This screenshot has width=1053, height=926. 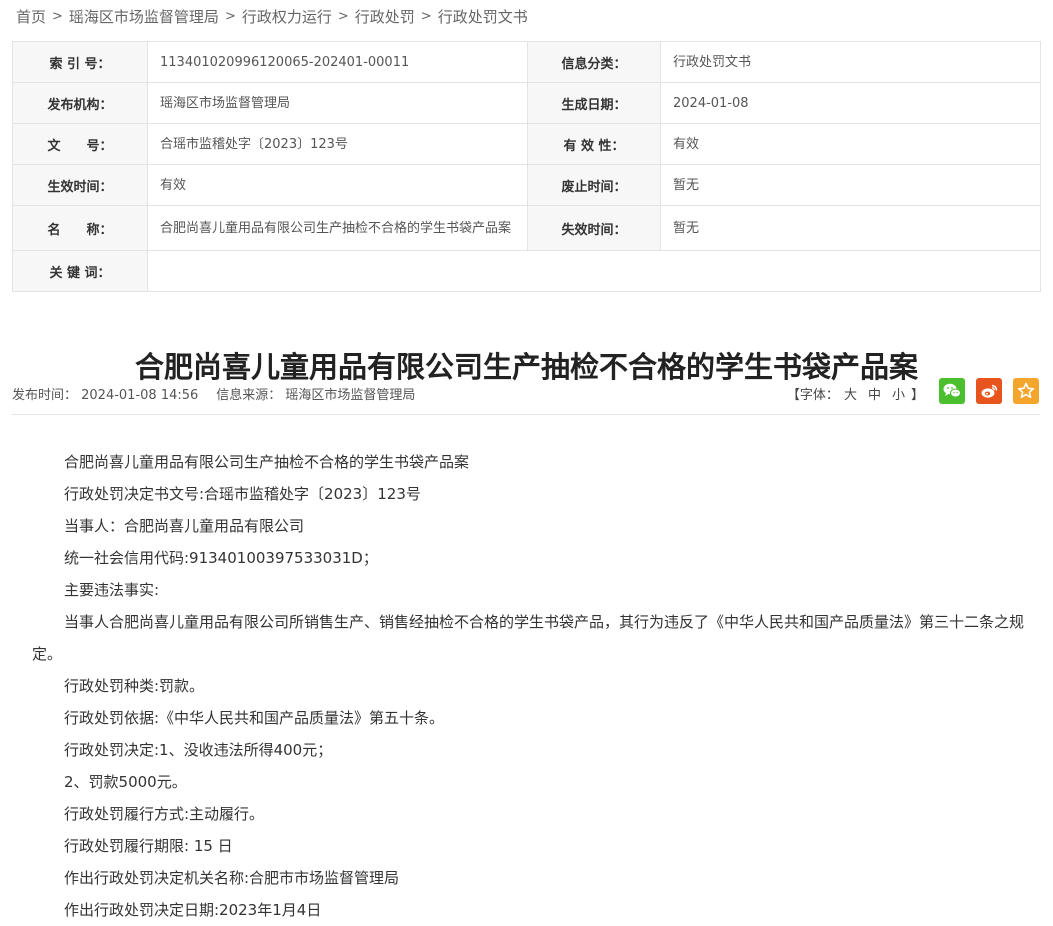 I want to click on gen-date-value: 2024-01-08, so click(x=850, y=103).